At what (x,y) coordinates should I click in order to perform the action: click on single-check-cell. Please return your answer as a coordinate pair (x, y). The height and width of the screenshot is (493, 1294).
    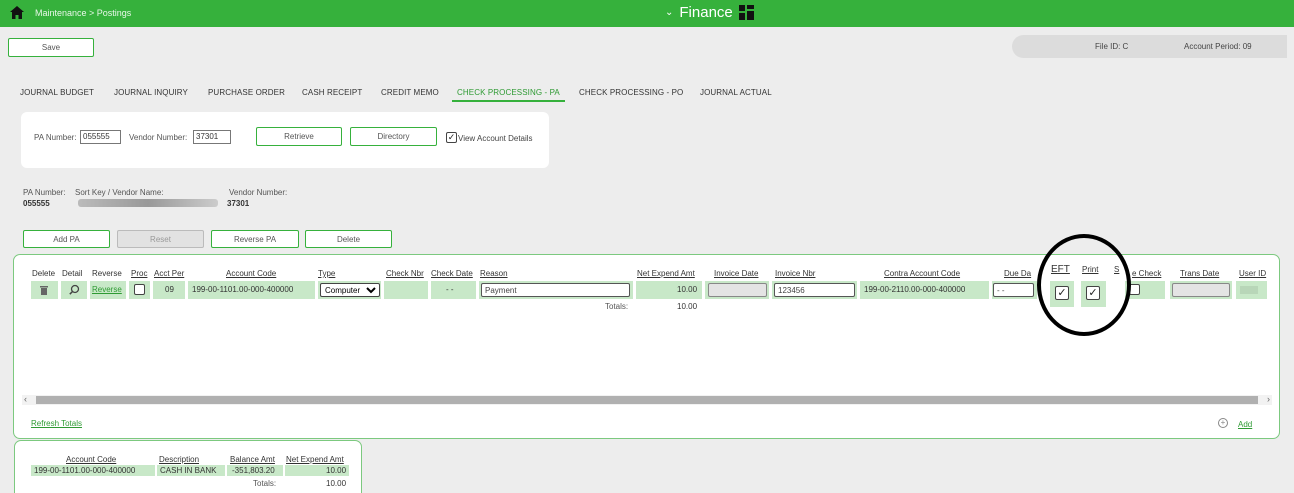
    Looking at the image, I should click on (1145, 290).